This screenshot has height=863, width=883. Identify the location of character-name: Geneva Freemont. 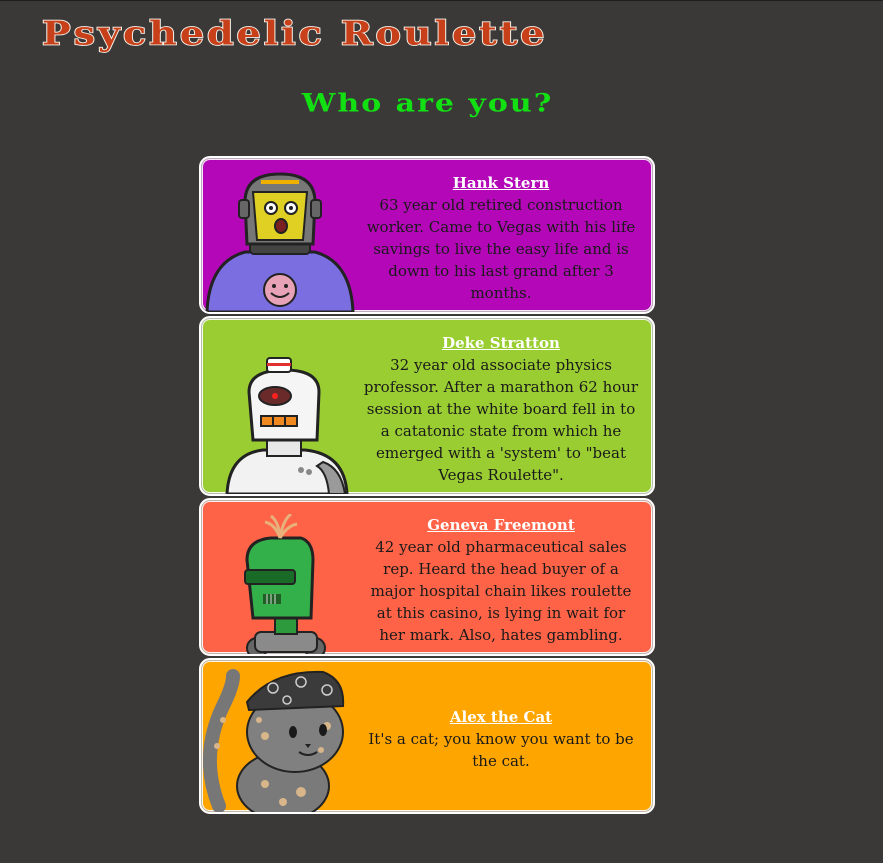
(501, 525).